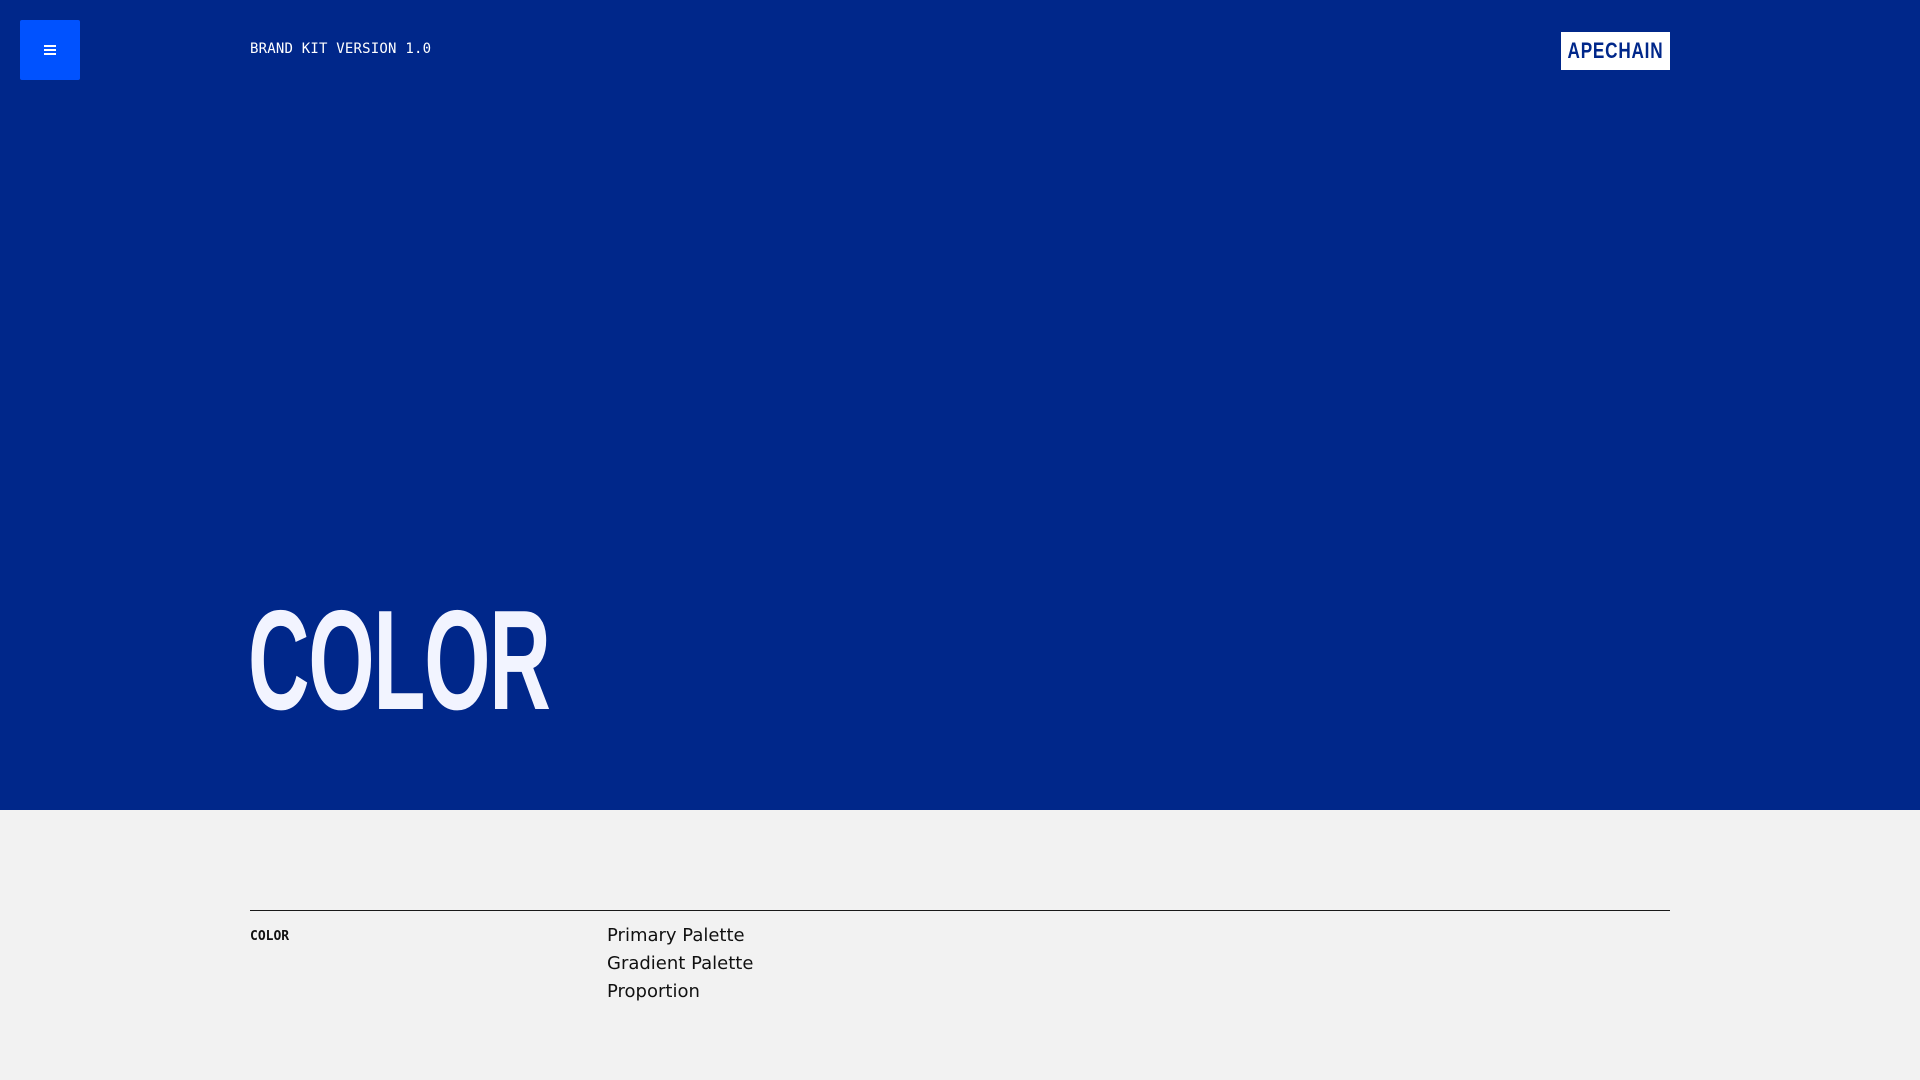 Image resolution: width=1920 pixels, height=1080 pixels. Describe the element at coordinates (341, 49) in the screenshot. I see `brand-kit-version: BRAND KIT VERSION 1.0` at that location.